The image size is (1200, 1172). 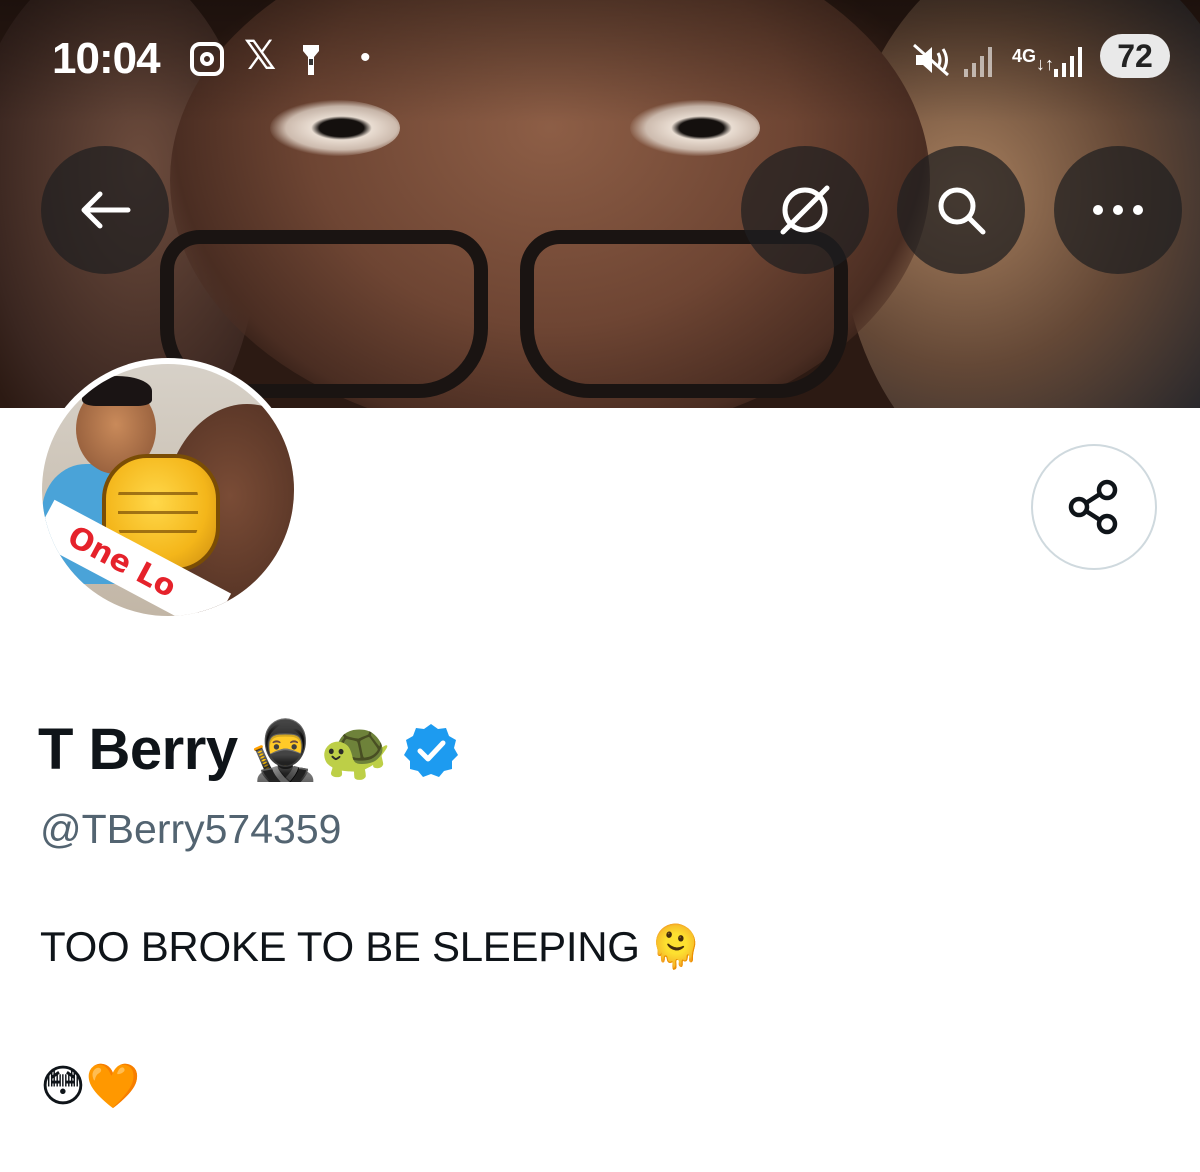 What do you see at coordinates (320, 749) in the screenshot?
I see `name-emojis: 🥷🐢` at bounding box center [320, 749].